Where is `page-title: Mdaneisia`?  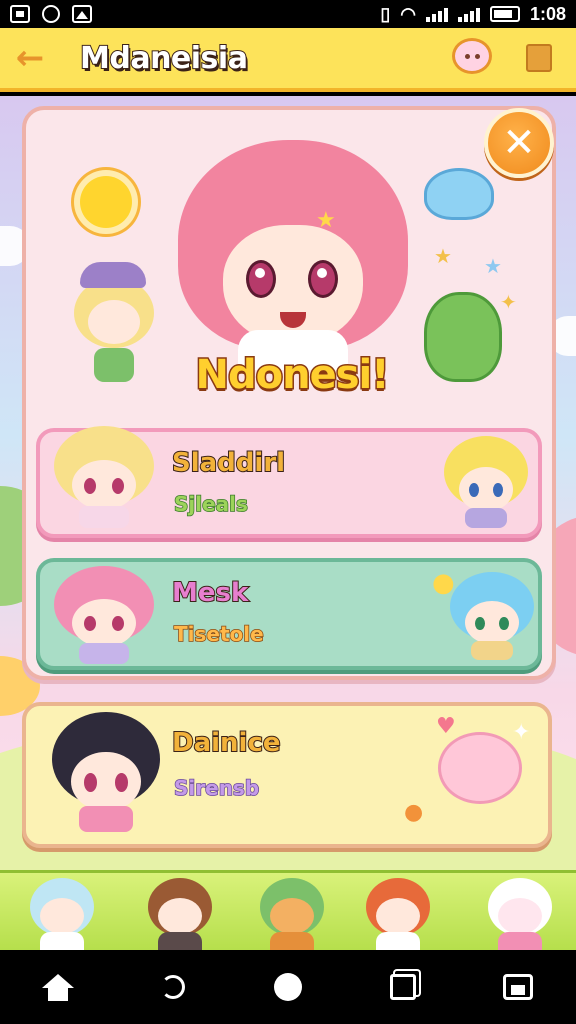
page-title: Mdaneisia is located at coordinates (164, 58).